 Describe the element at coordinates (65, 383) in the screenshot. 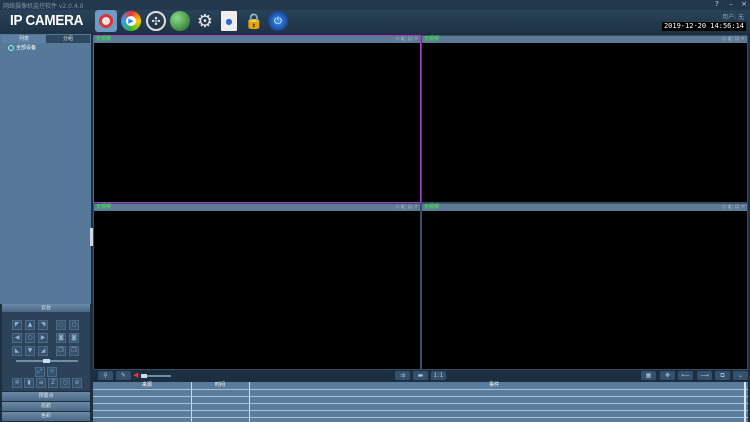

I see `cruise-icon: ○` at that location.